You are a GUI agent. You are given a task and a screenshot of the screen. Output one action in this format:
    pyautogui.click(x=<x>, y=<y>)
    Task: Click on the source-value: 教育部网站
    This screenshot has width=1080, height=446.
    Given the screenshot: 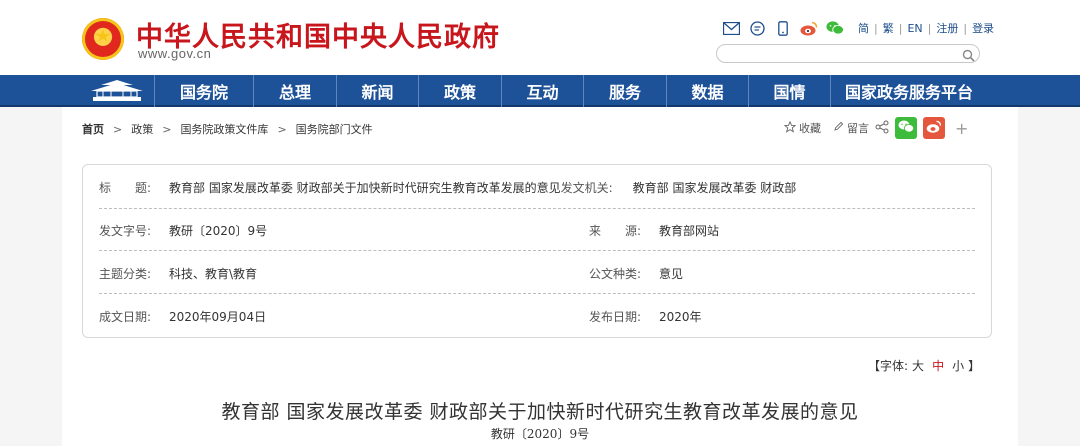 What is the action you would take?
    pyautogui.click(x=689, y=231)
    